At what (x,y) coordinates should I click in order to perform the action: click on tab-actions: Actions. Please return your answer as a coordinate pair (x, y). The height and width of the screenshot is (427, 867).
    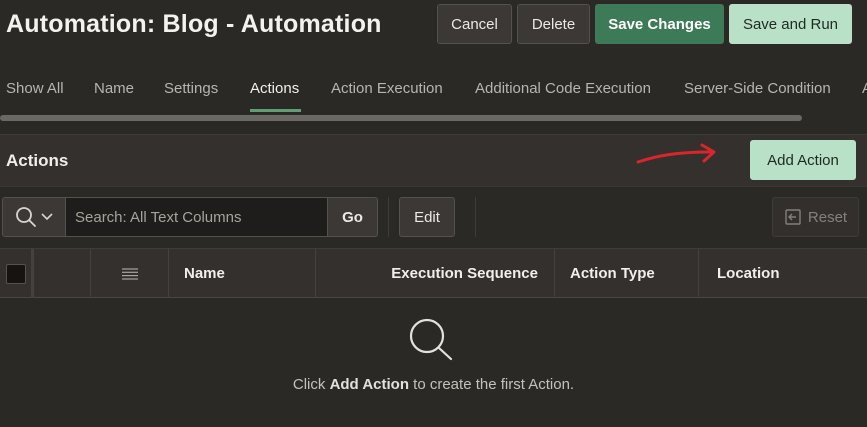
    Looking at the image, I should click on (274, 88).